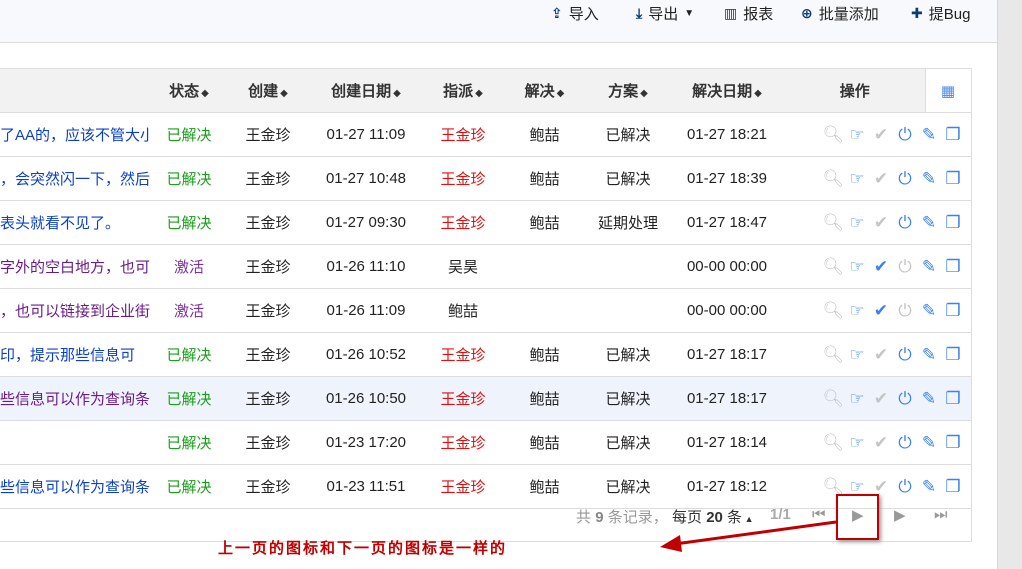 The image size is (1022, 569). Describe the element at coordinates (748, 536) in the screenshot. I see `annotation-arrow` at that location.